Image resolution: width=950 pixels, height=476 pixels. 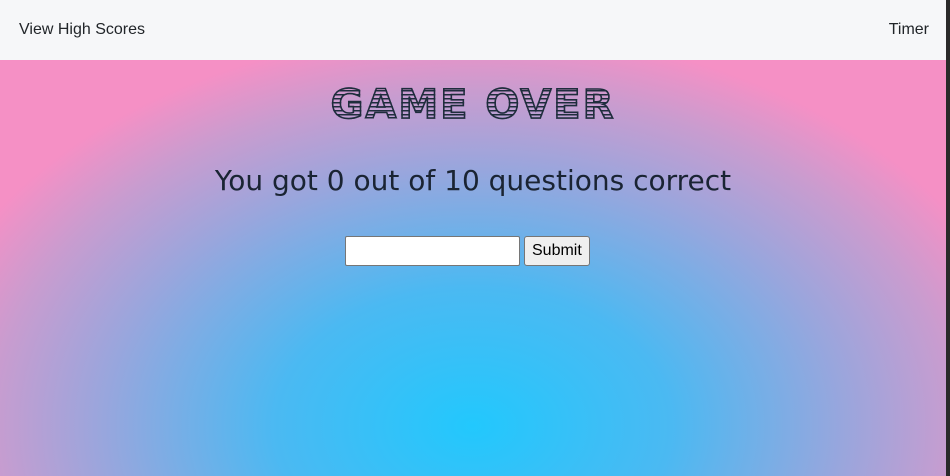 What do you see at coordinates (948, 238) in the screenshot?
I see `window-edge` at bounding box center [948, 238].